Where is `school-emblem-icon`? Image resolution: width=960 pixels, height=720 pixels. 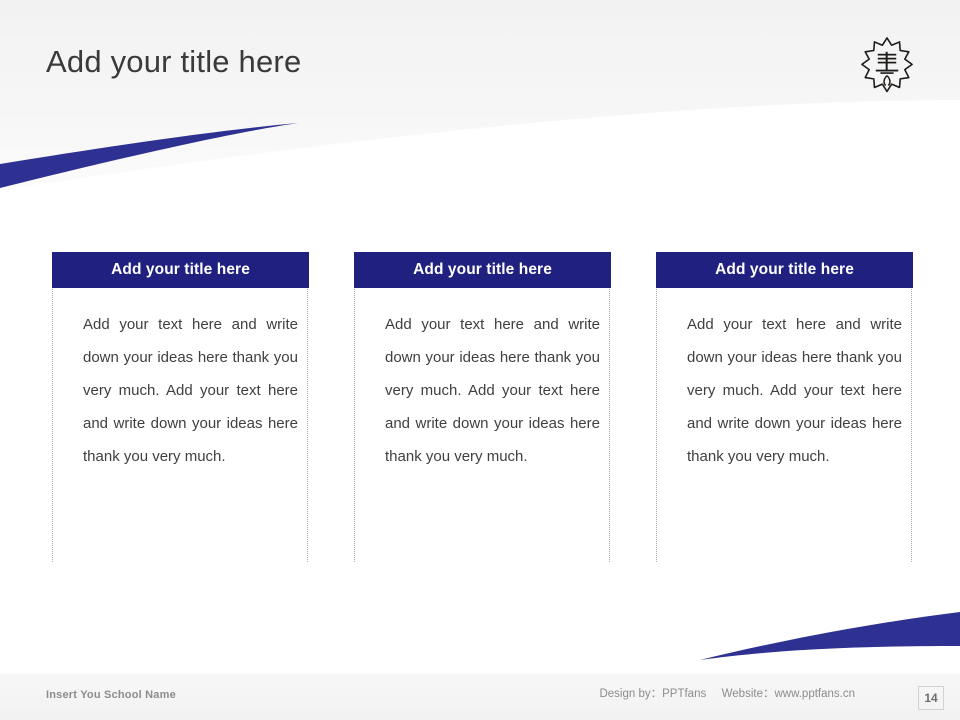
school-emblem-icon is located at coordinates (887, 65).